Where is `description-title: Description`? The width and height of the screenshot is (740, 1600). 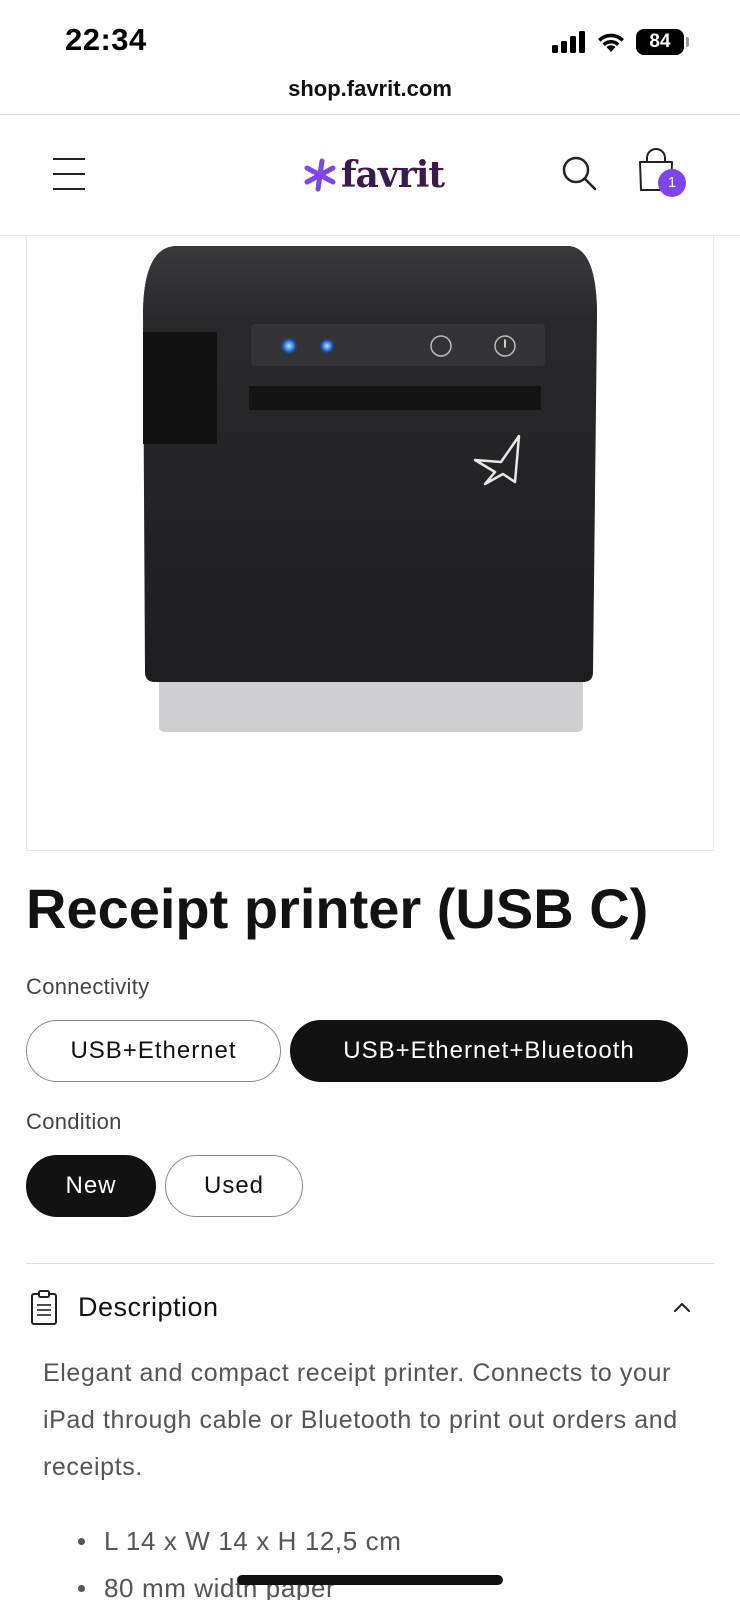
description-title: Description is located at coordinates (148, 1307).